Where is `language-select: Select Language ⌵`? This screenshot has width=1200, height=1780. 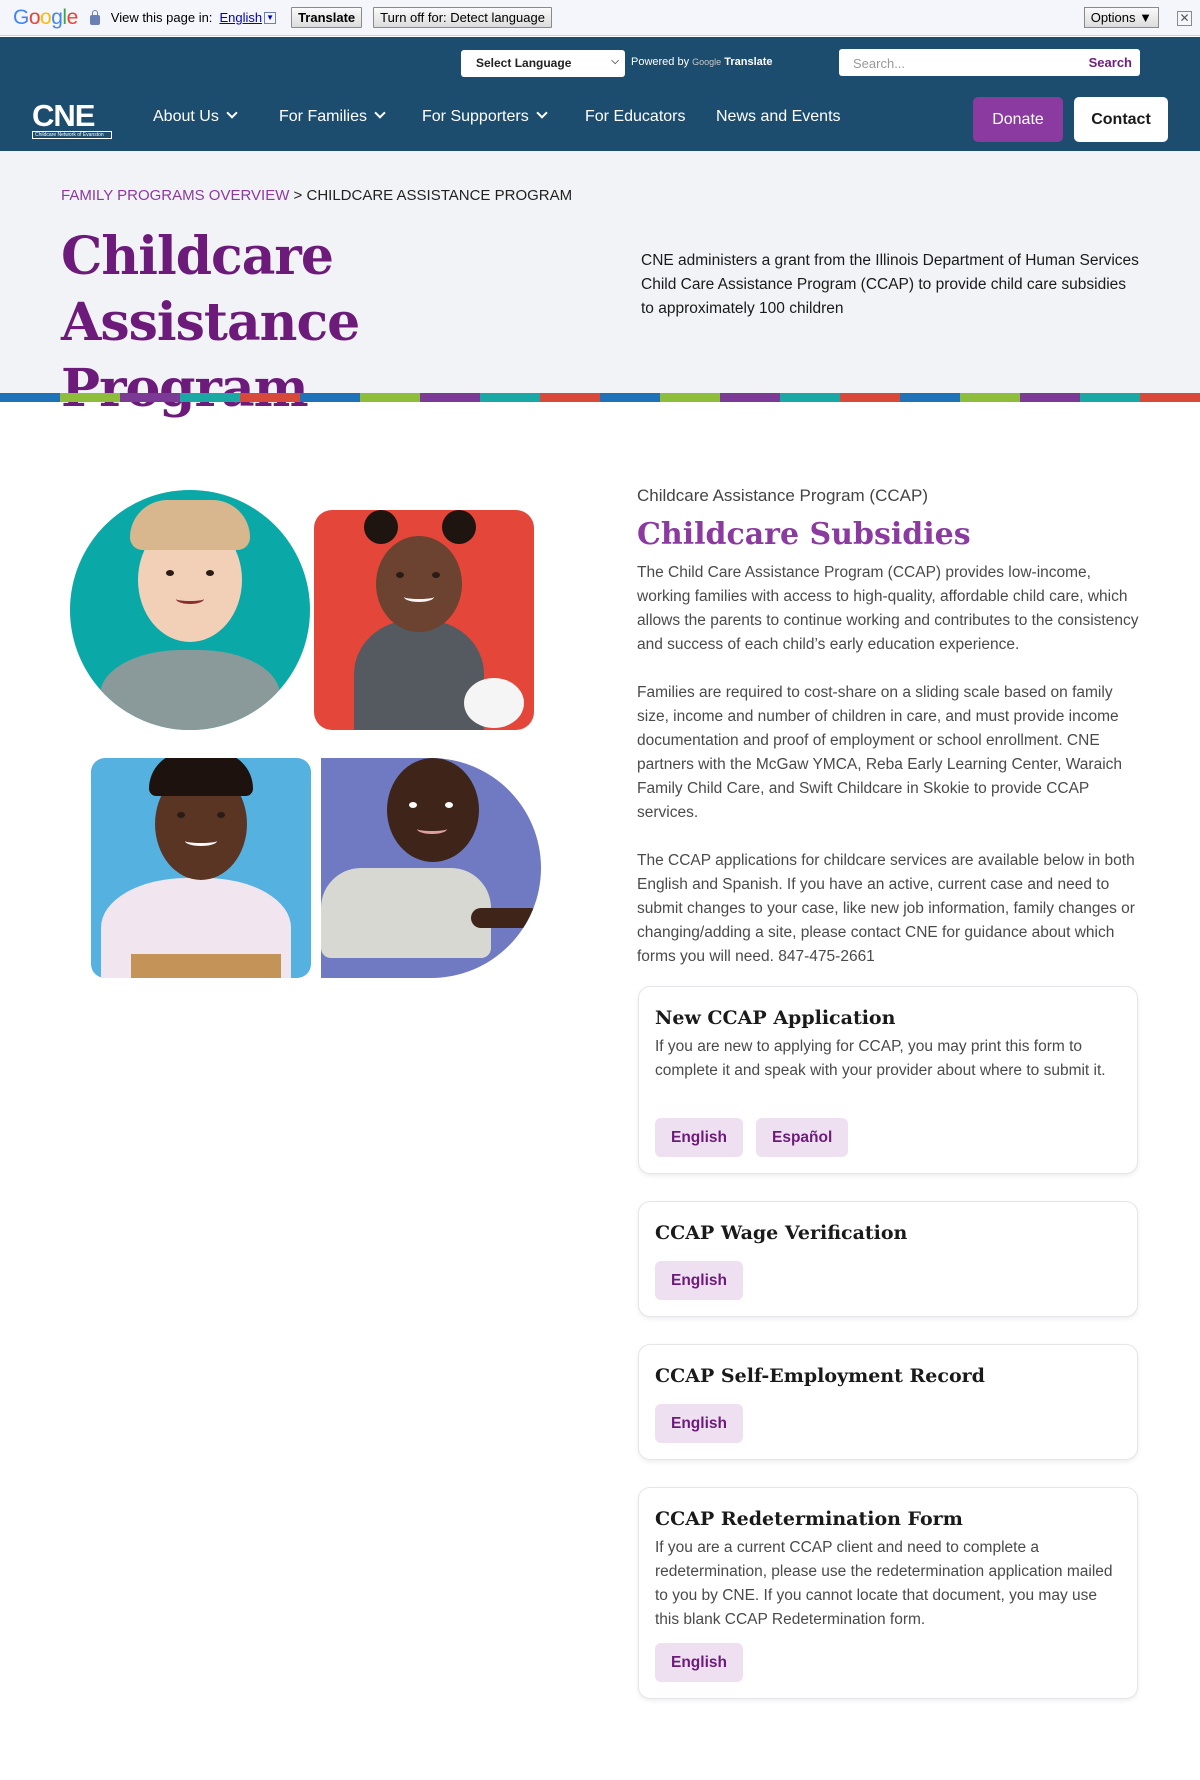 language-select: Select Language ⌵ is located at coordinates (543, 63).